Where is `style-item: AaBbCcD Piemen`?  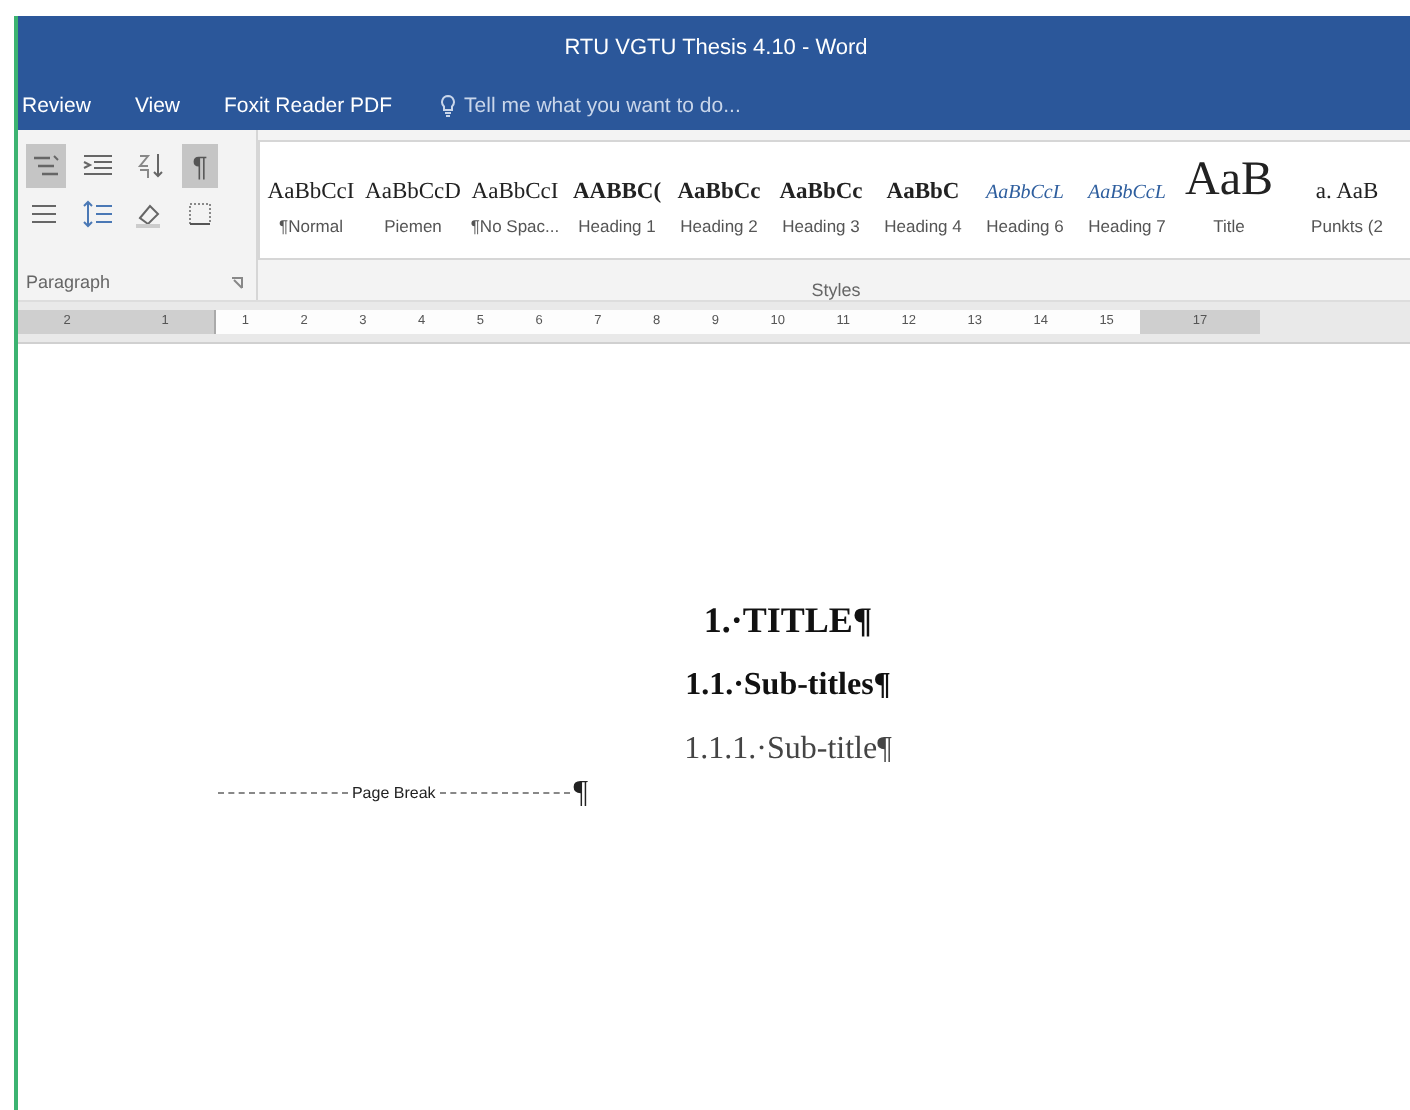 style-item: AaBbCcD Piemen is located at coordinates (413, 200).